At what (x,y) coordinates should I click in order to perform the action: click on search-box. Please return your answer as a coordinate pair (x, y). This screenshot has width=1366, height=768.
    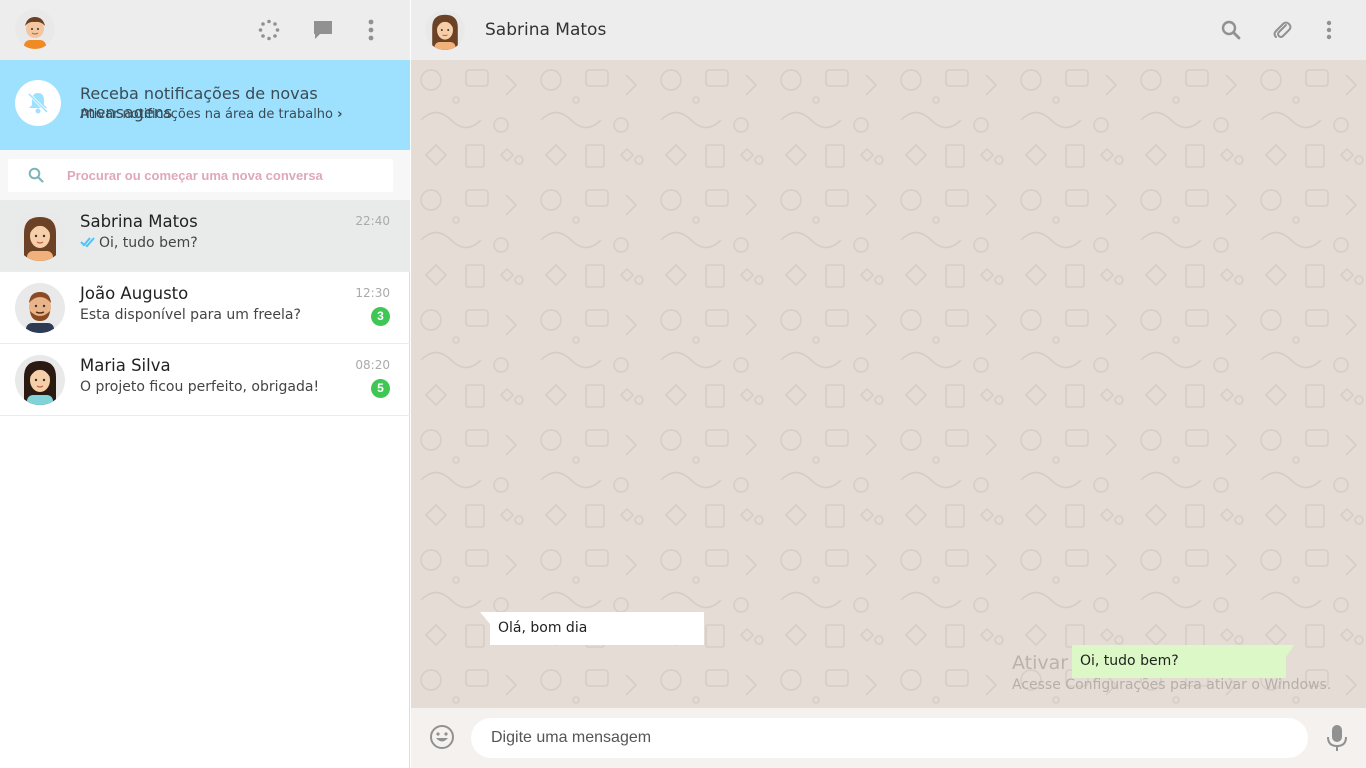
    Looking at the image, I should click on (200, 175).